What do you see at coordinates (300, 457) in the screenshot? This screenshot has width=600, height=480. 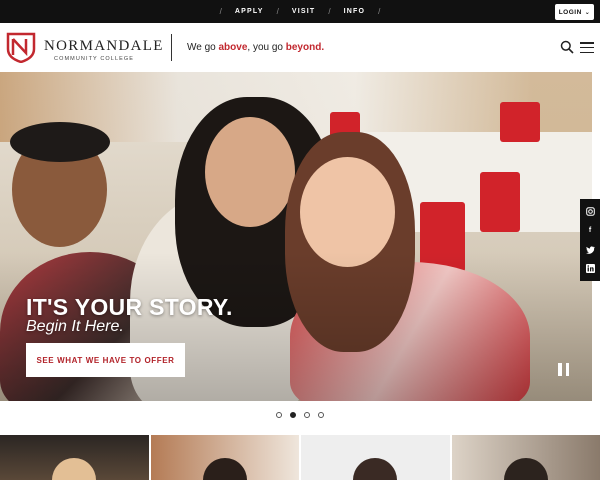 I see `profile-cards` at bounding box center [300, 457].